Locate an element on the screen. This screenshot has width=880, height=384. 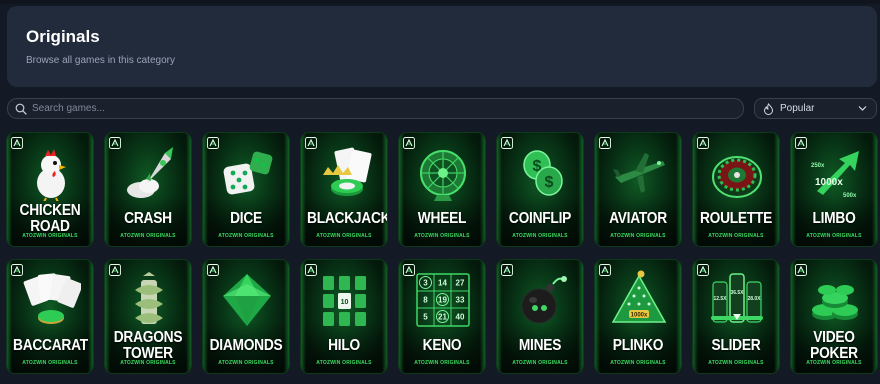
plane-icon is located at coordinates (639, 173).